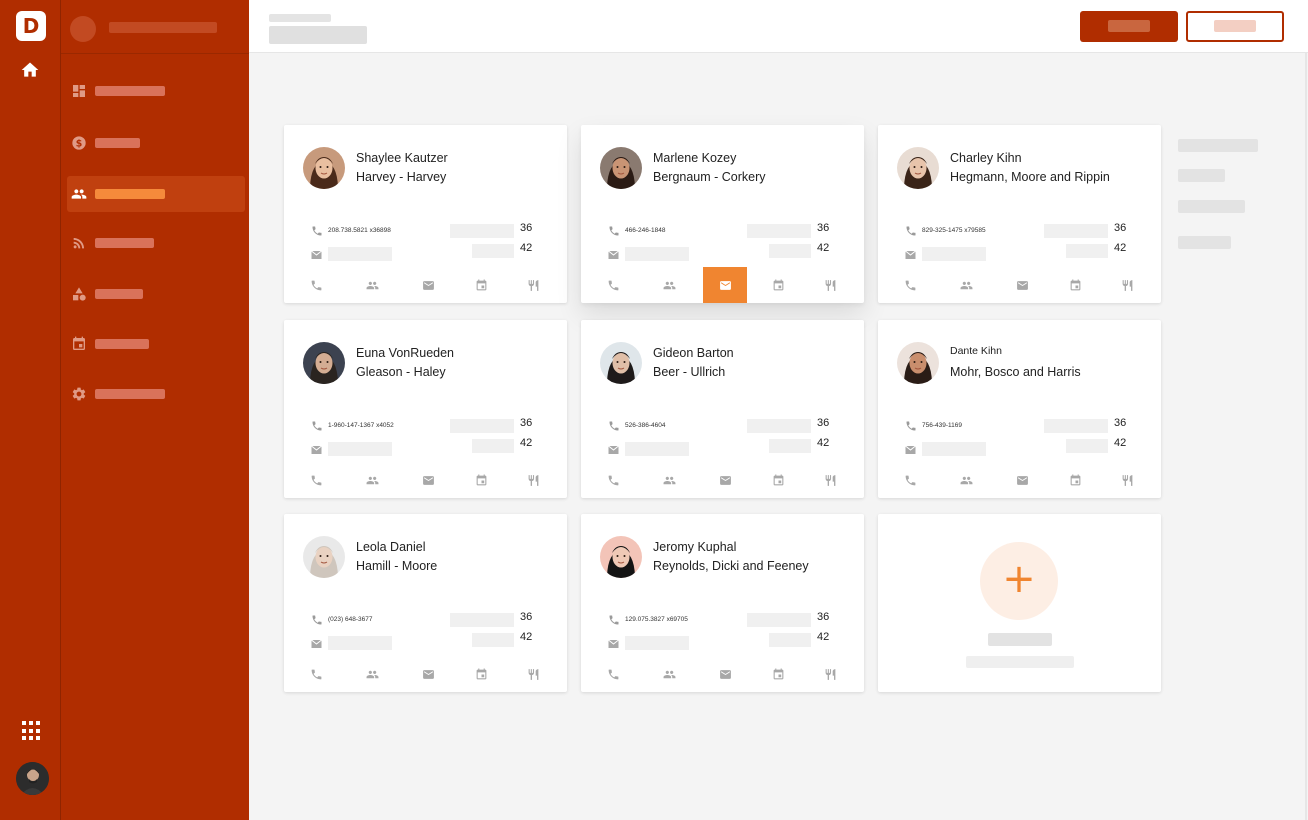  I want to click on stat-value: 36, so click(823, 617).